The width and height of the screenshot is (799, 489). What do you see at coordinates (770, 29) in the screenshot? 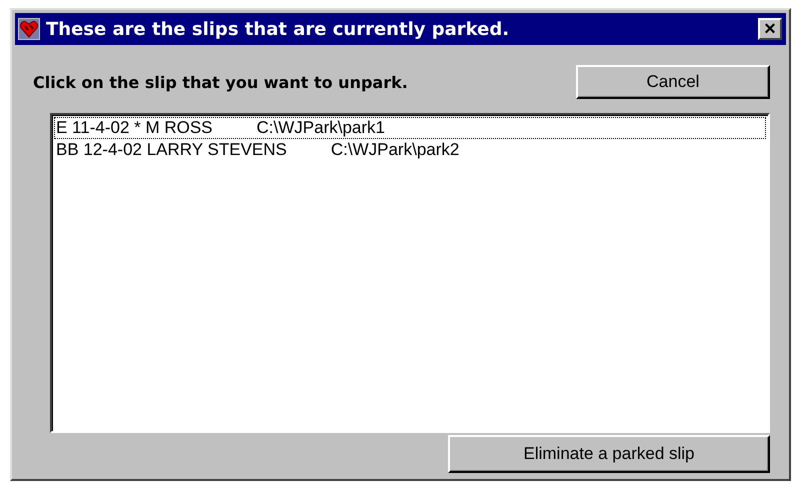
I see `close-button: ×` at bounding box center [770, 29].